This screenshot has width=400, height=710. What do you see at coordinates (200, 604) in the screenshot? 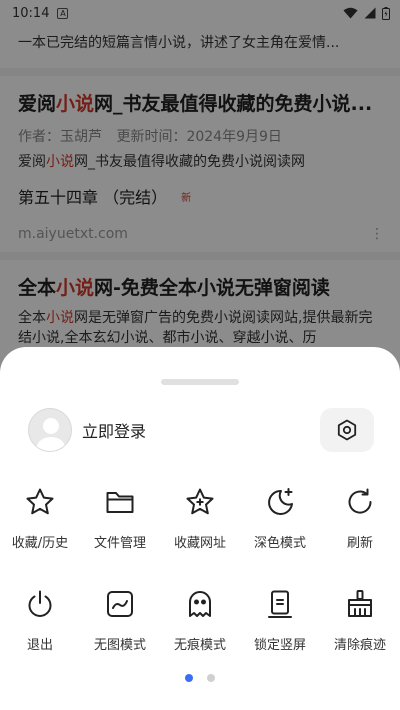
I see `ghost-icon` at bounding box center [200, 604].